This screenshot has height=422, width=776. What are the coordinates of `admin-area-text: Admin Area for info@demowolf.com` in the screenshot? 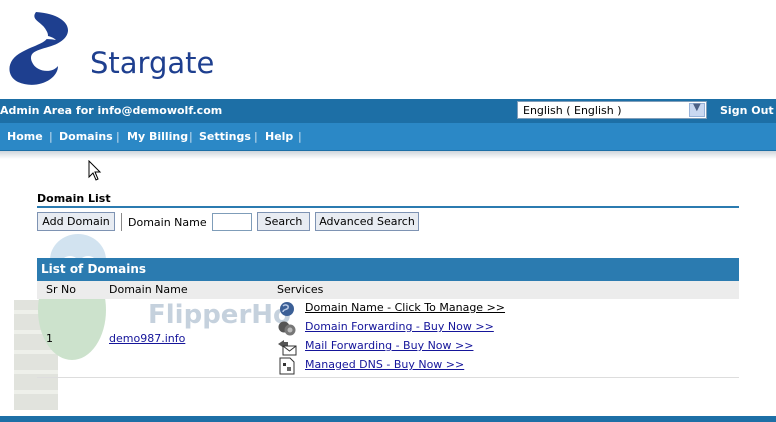 It's located at (111, 110).